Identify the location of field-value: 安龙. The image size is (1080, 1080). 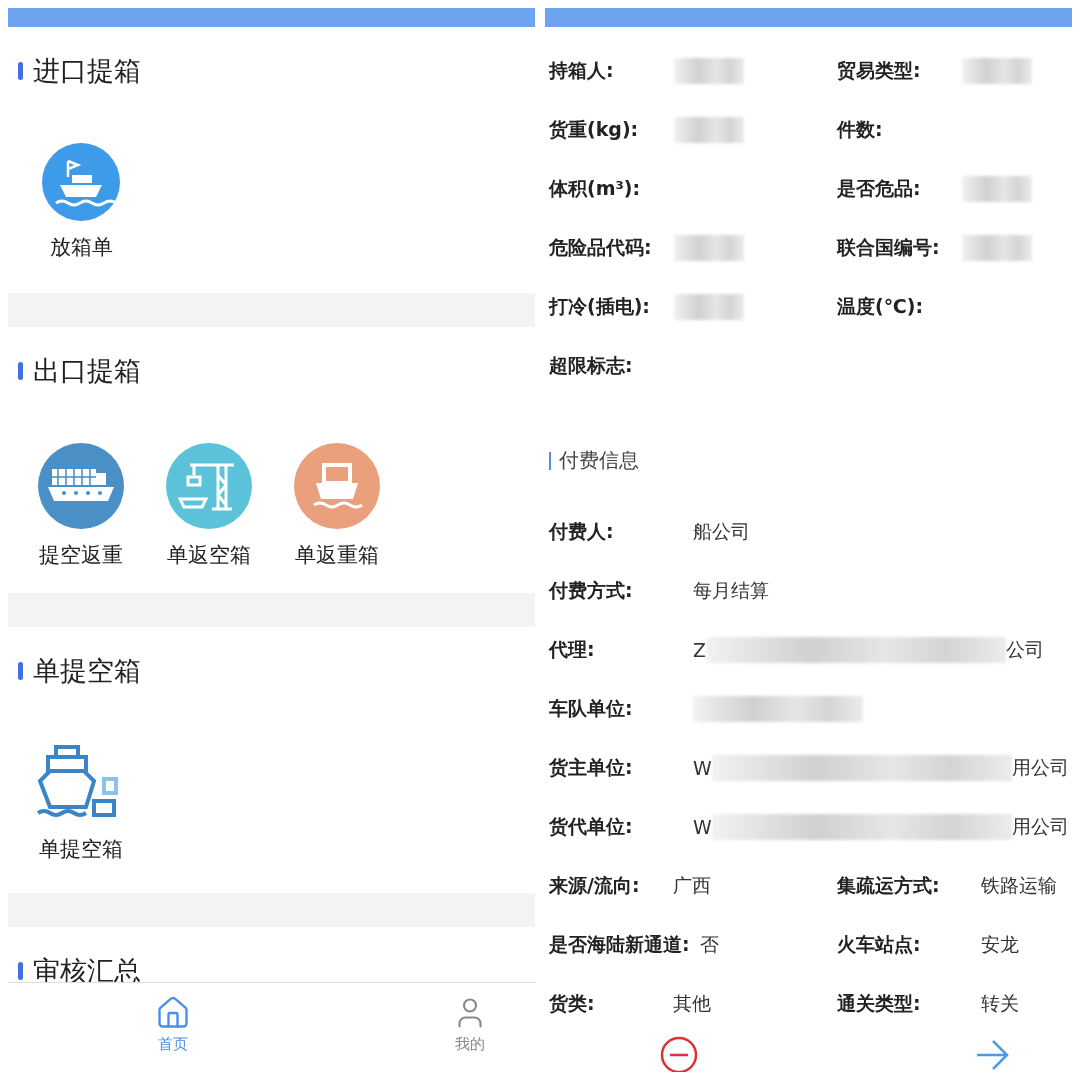
(1000, 944).